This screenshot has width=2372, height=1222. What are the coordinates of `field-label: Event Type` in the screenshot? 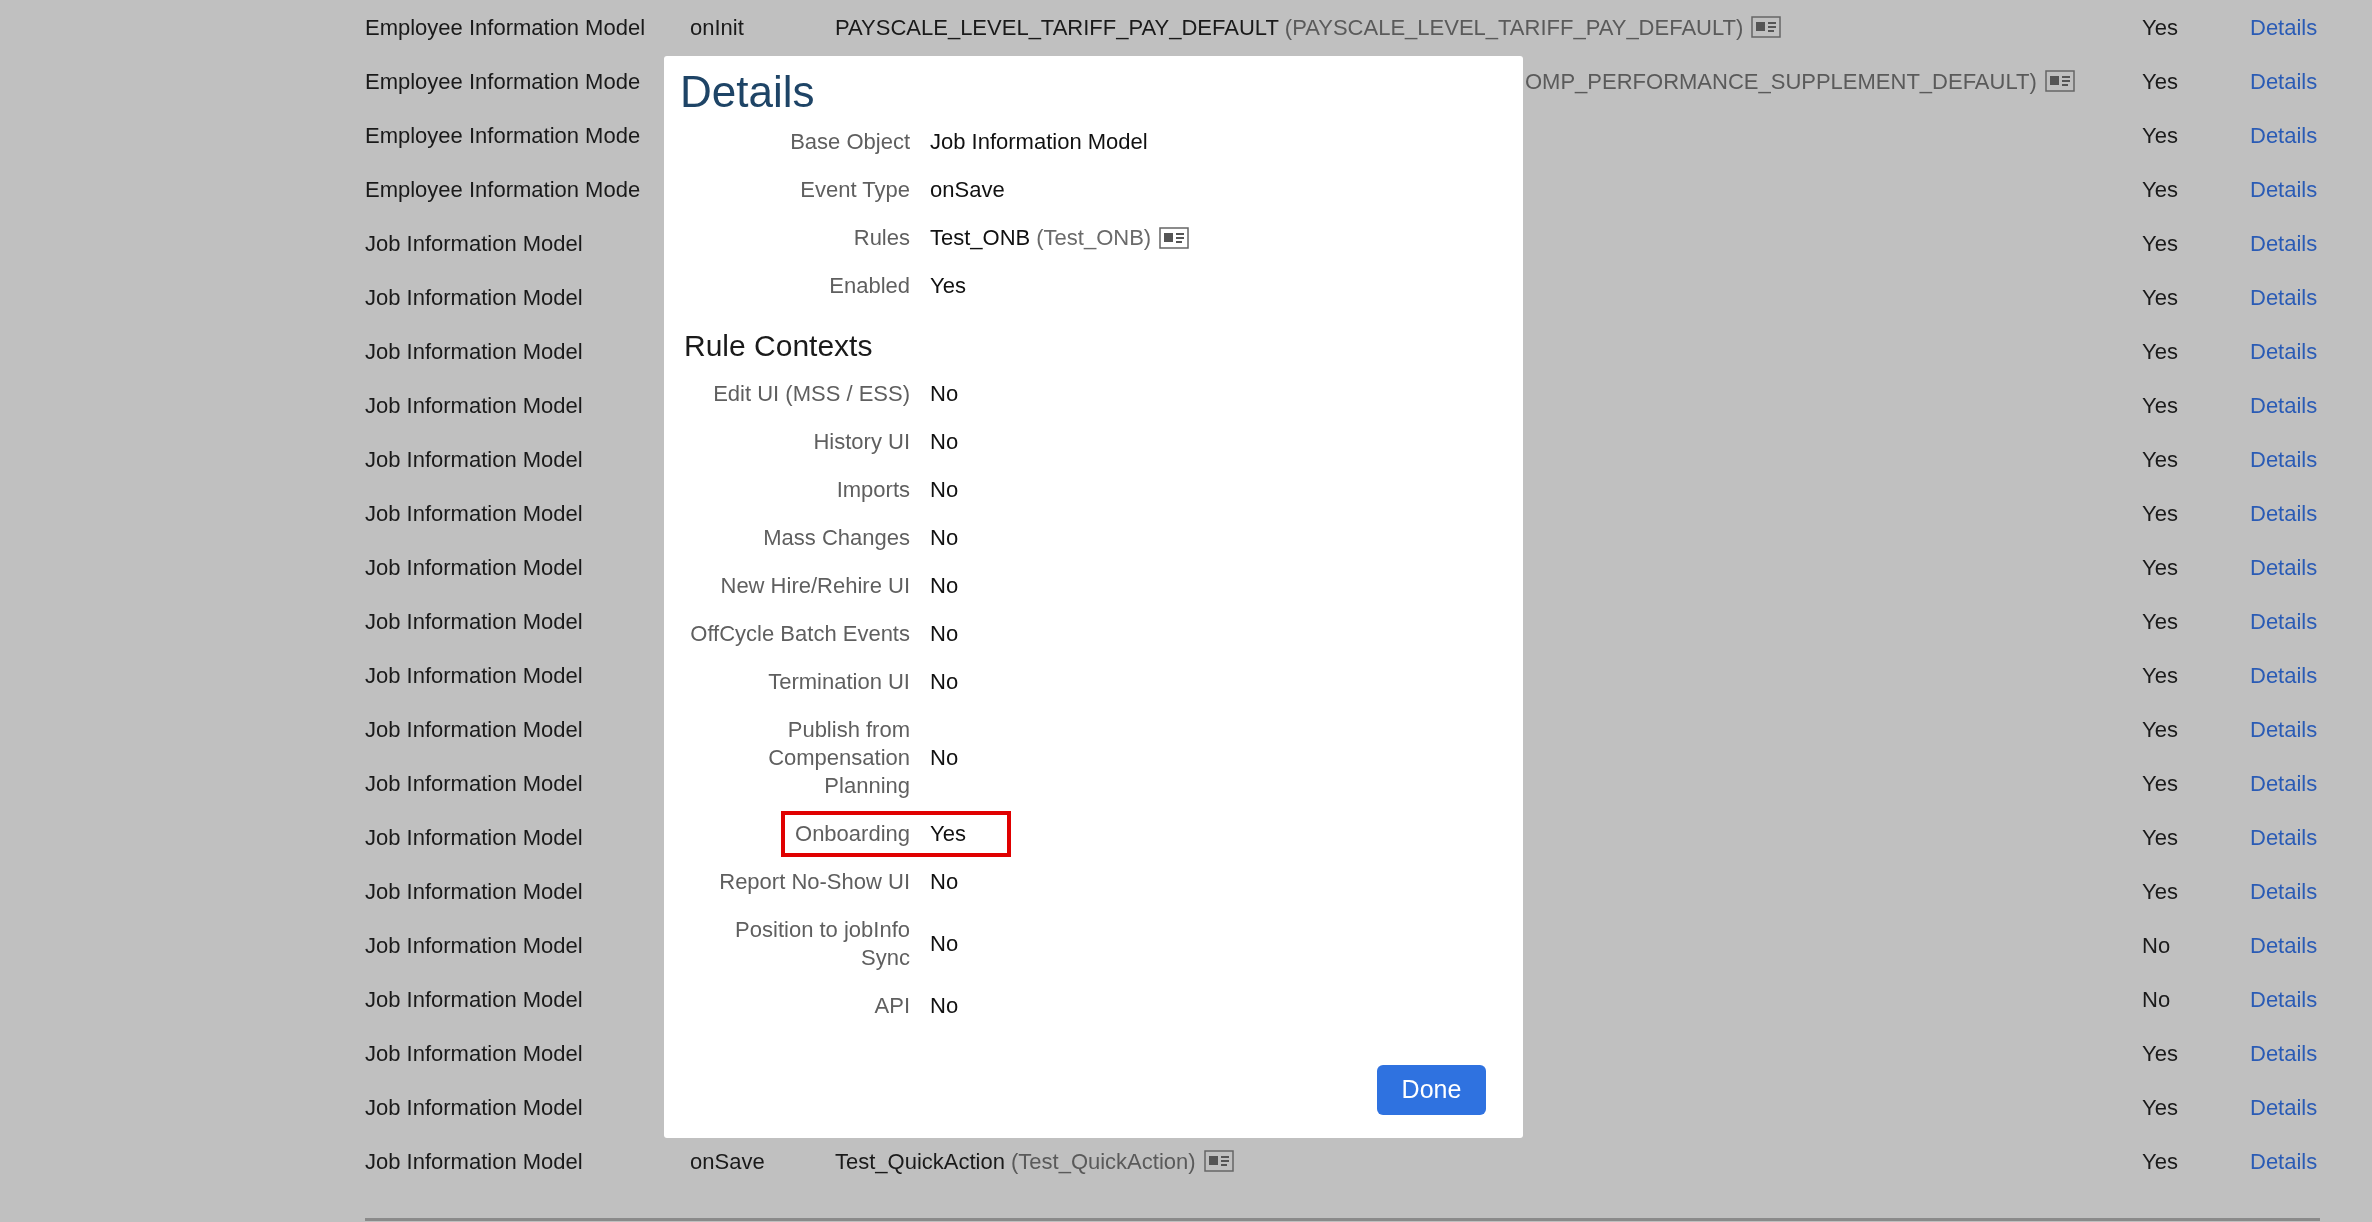 It's located at (855, 189).